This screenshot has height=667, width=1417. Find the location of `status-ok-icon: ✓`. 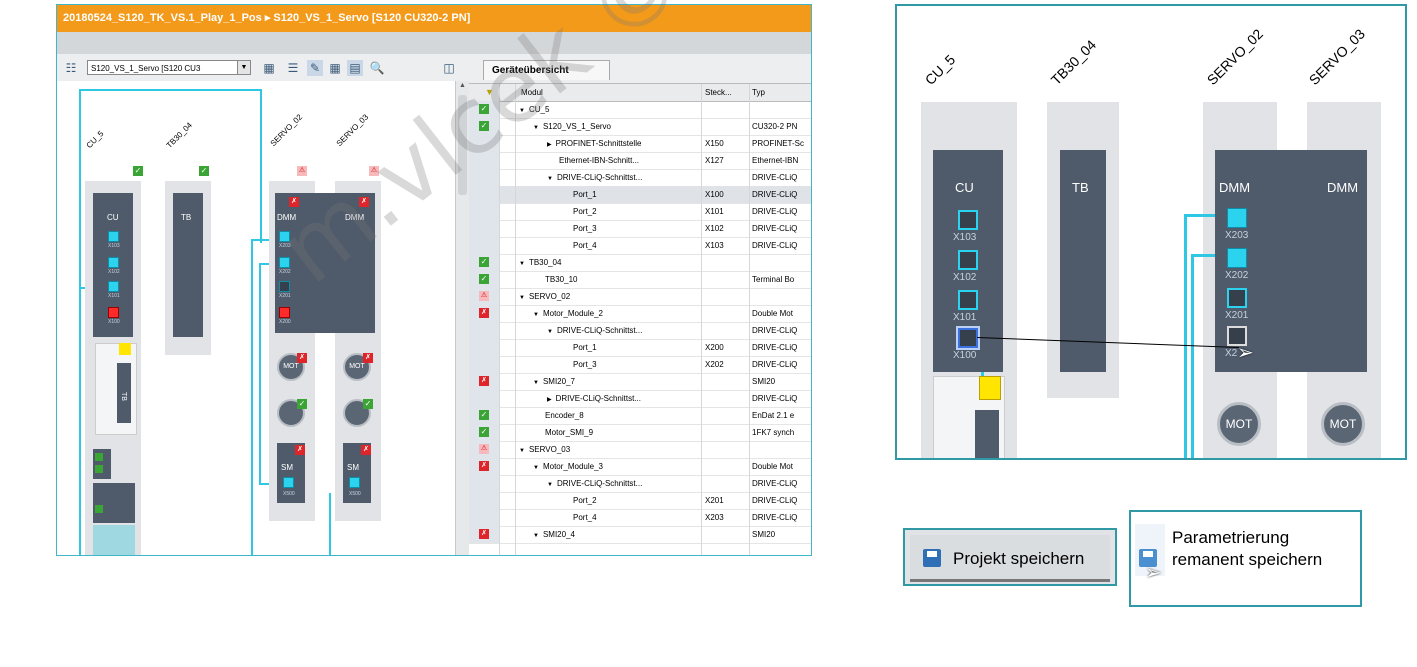

status-ok-icon: ✓ is located at coordinates (484, 262).